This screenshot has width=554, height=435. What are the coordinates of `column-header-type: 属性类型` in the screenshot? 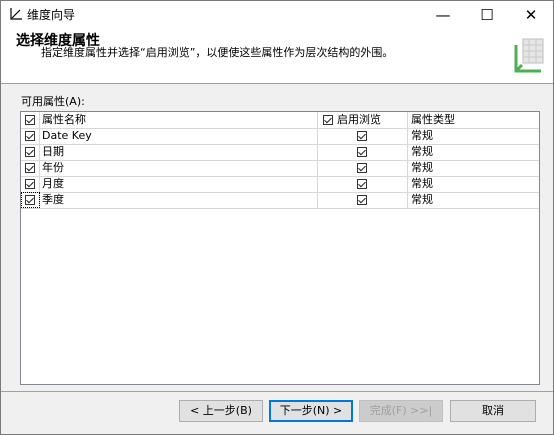 It's located at (474, 120).